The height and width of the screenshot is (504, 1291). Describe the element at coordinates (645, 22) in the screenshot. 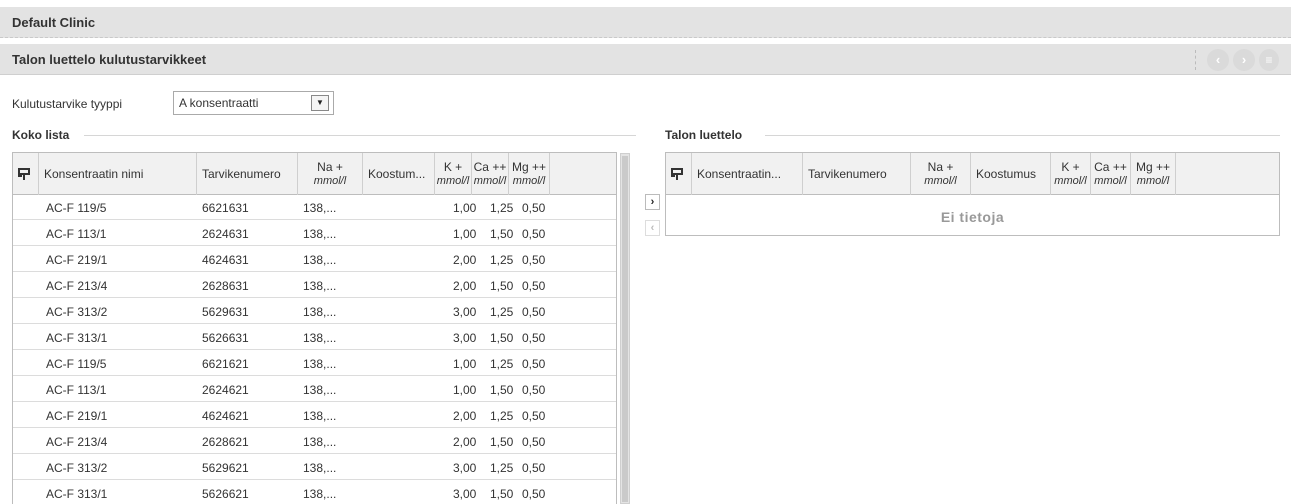

I see `clinic-header: Default Clinic` at that location.